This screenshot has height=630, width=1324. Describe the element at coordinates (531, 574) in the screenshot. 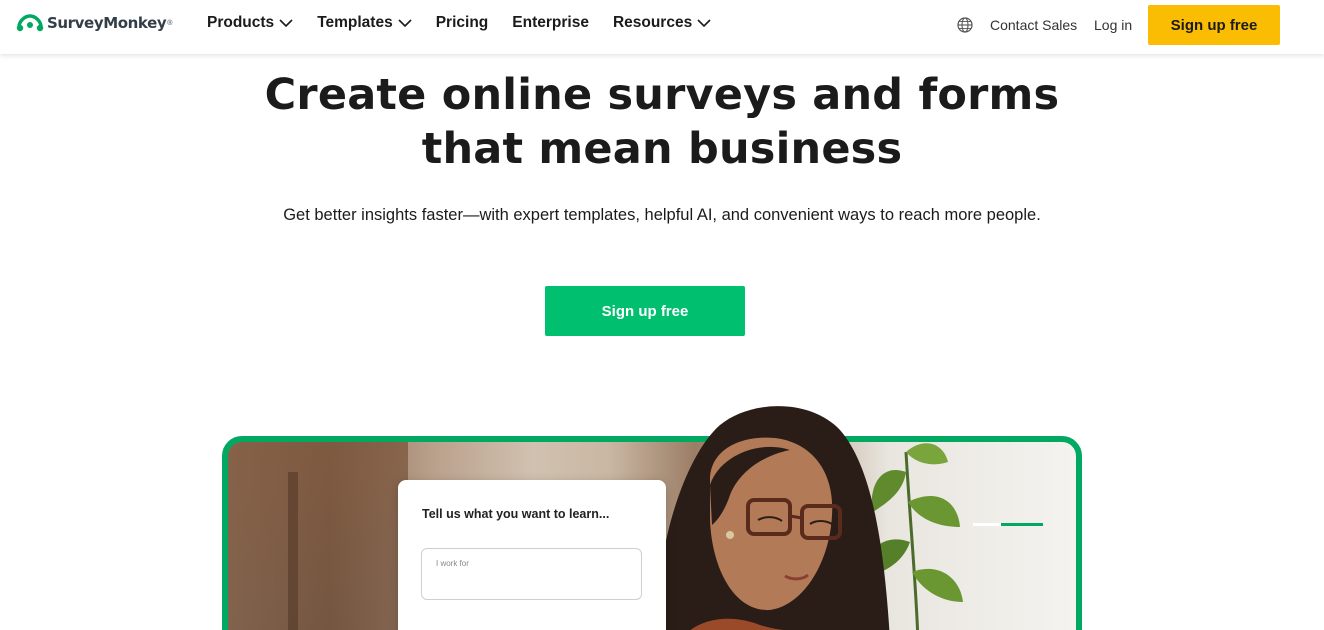

I see `survey-answer-input: I work for` at that location.